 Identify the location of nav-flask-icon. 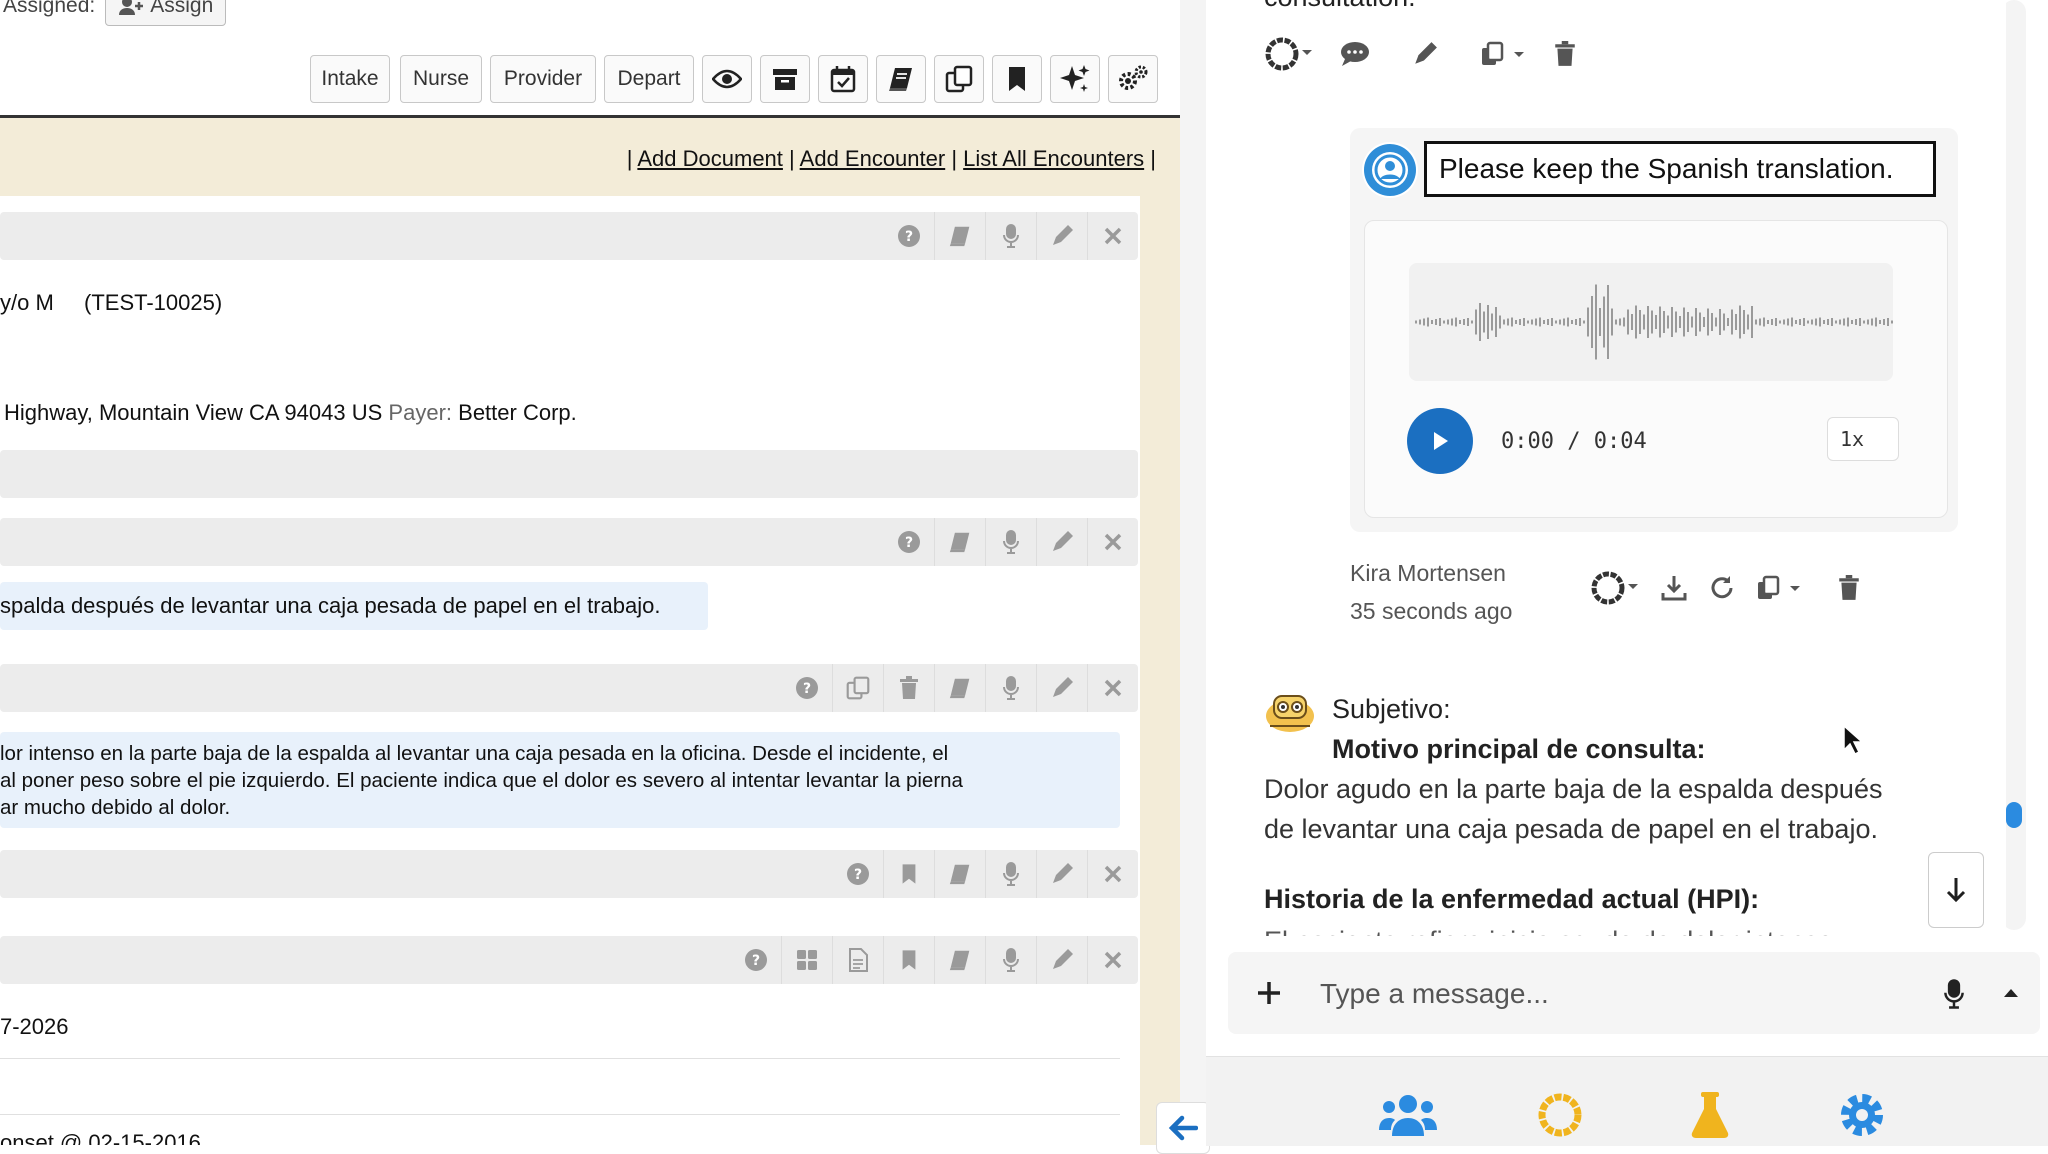
(1710, 1115).